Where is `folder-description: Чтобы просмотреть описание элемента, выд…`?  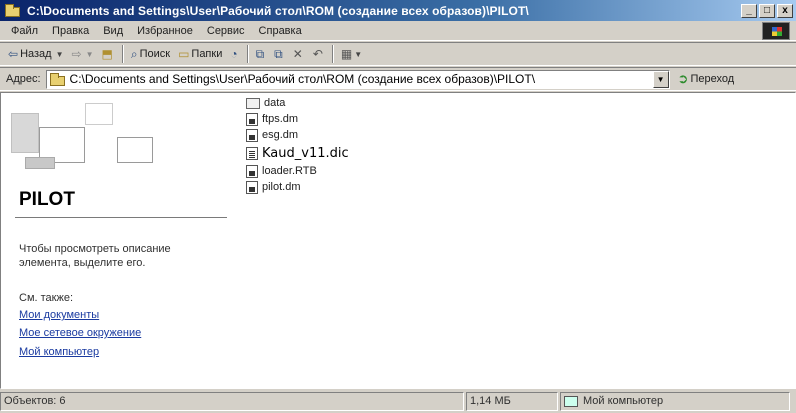
folder-description: Чтобы просмотреть описание элемента, выд… is located at coordinates (95, 256).